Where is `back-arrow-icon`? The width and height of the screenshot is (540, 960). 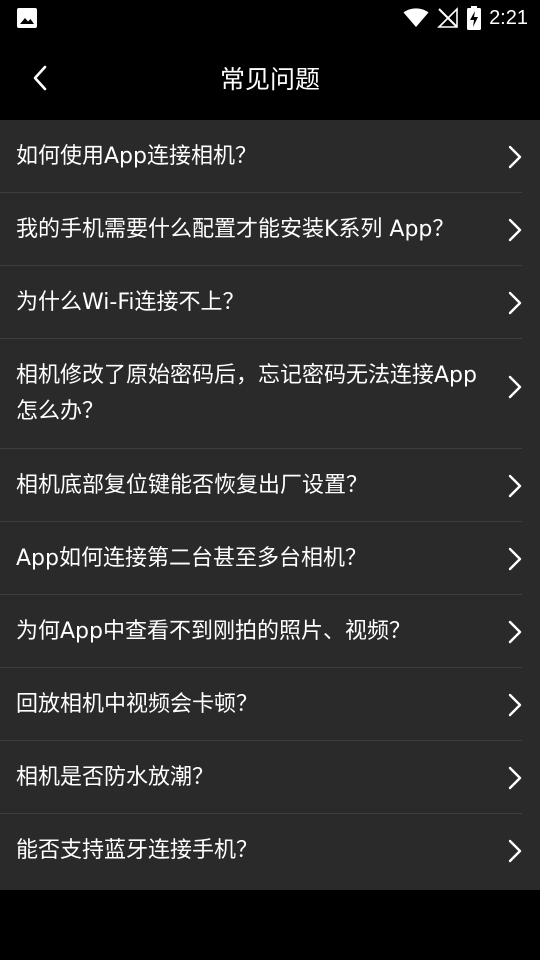
back-arrow-icon is located at coordinates (40, 78).